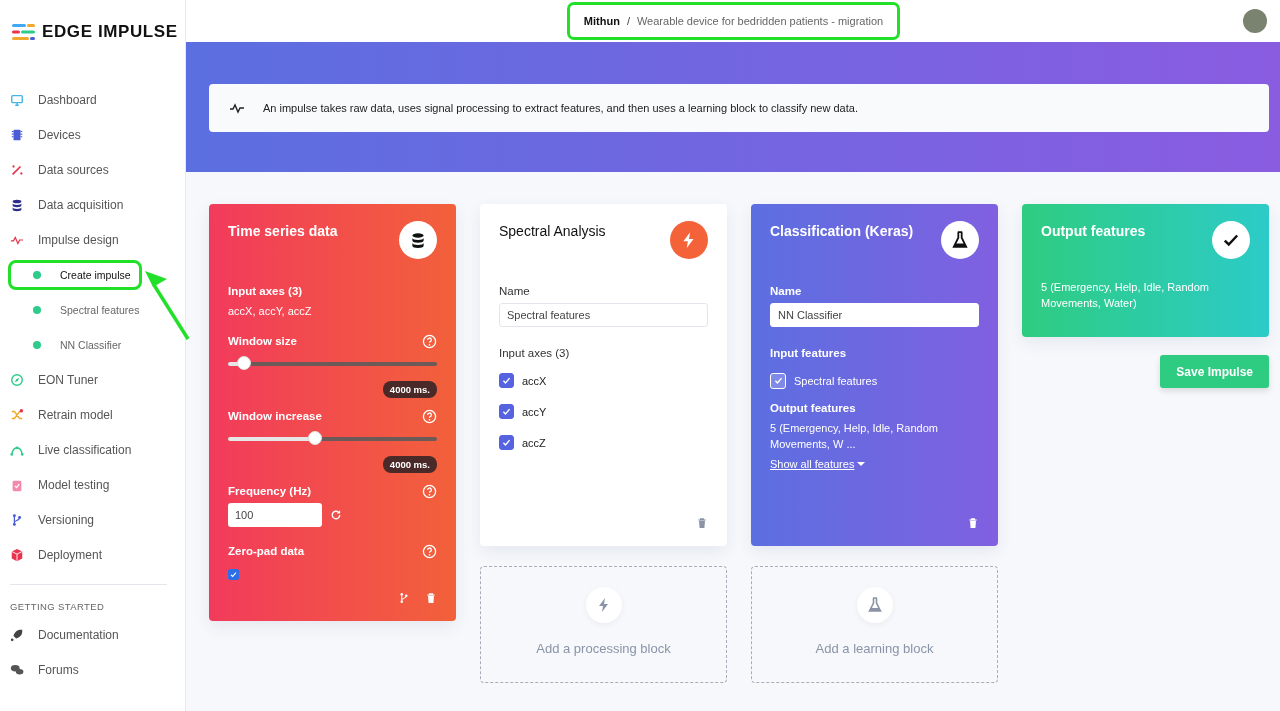 Image resolution: width=1280 pixels, height=711 pixels. Describe the element at coordinates (97, 669) in the screenshot. I see `sidebar-item: Forums` at that location.